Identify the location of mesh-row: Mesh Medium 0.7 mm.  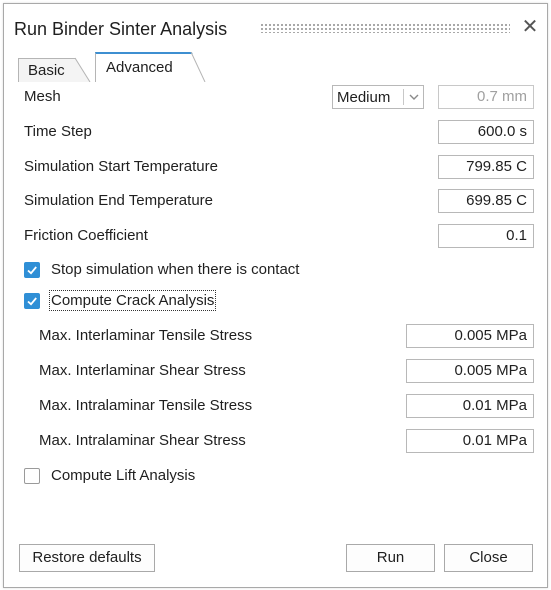
(279, 97).